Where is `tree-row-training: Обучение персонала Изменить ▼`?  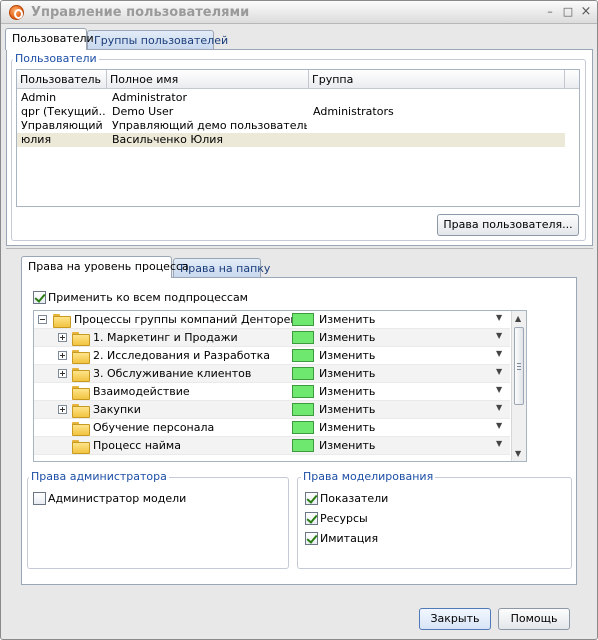 tree-row-training: Обучение персонала Изменить ▼ is located at coordinates (272, 428).